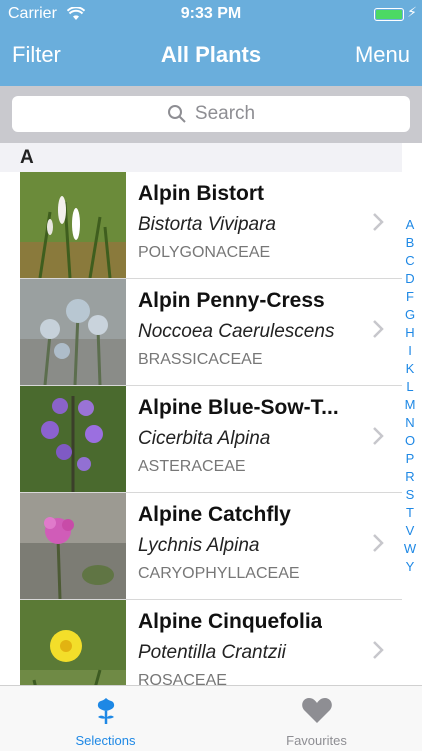 The image size is (422, 751). What do you see at coordinates (412, 12) in the screenshot?
I see `charging-icon: ⚡` at bounding box center [412, 12].